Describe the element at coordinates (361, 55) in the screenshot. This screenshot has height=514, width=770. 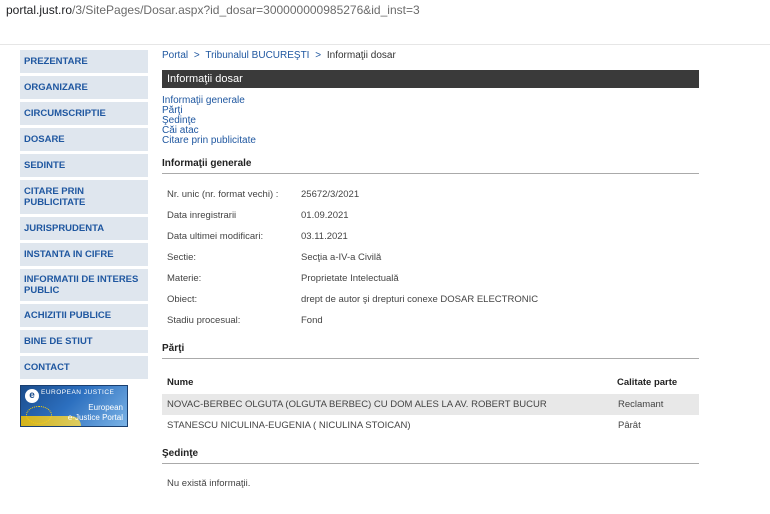
I see `breadcrumb-current: Informaţii dosar` at that location.